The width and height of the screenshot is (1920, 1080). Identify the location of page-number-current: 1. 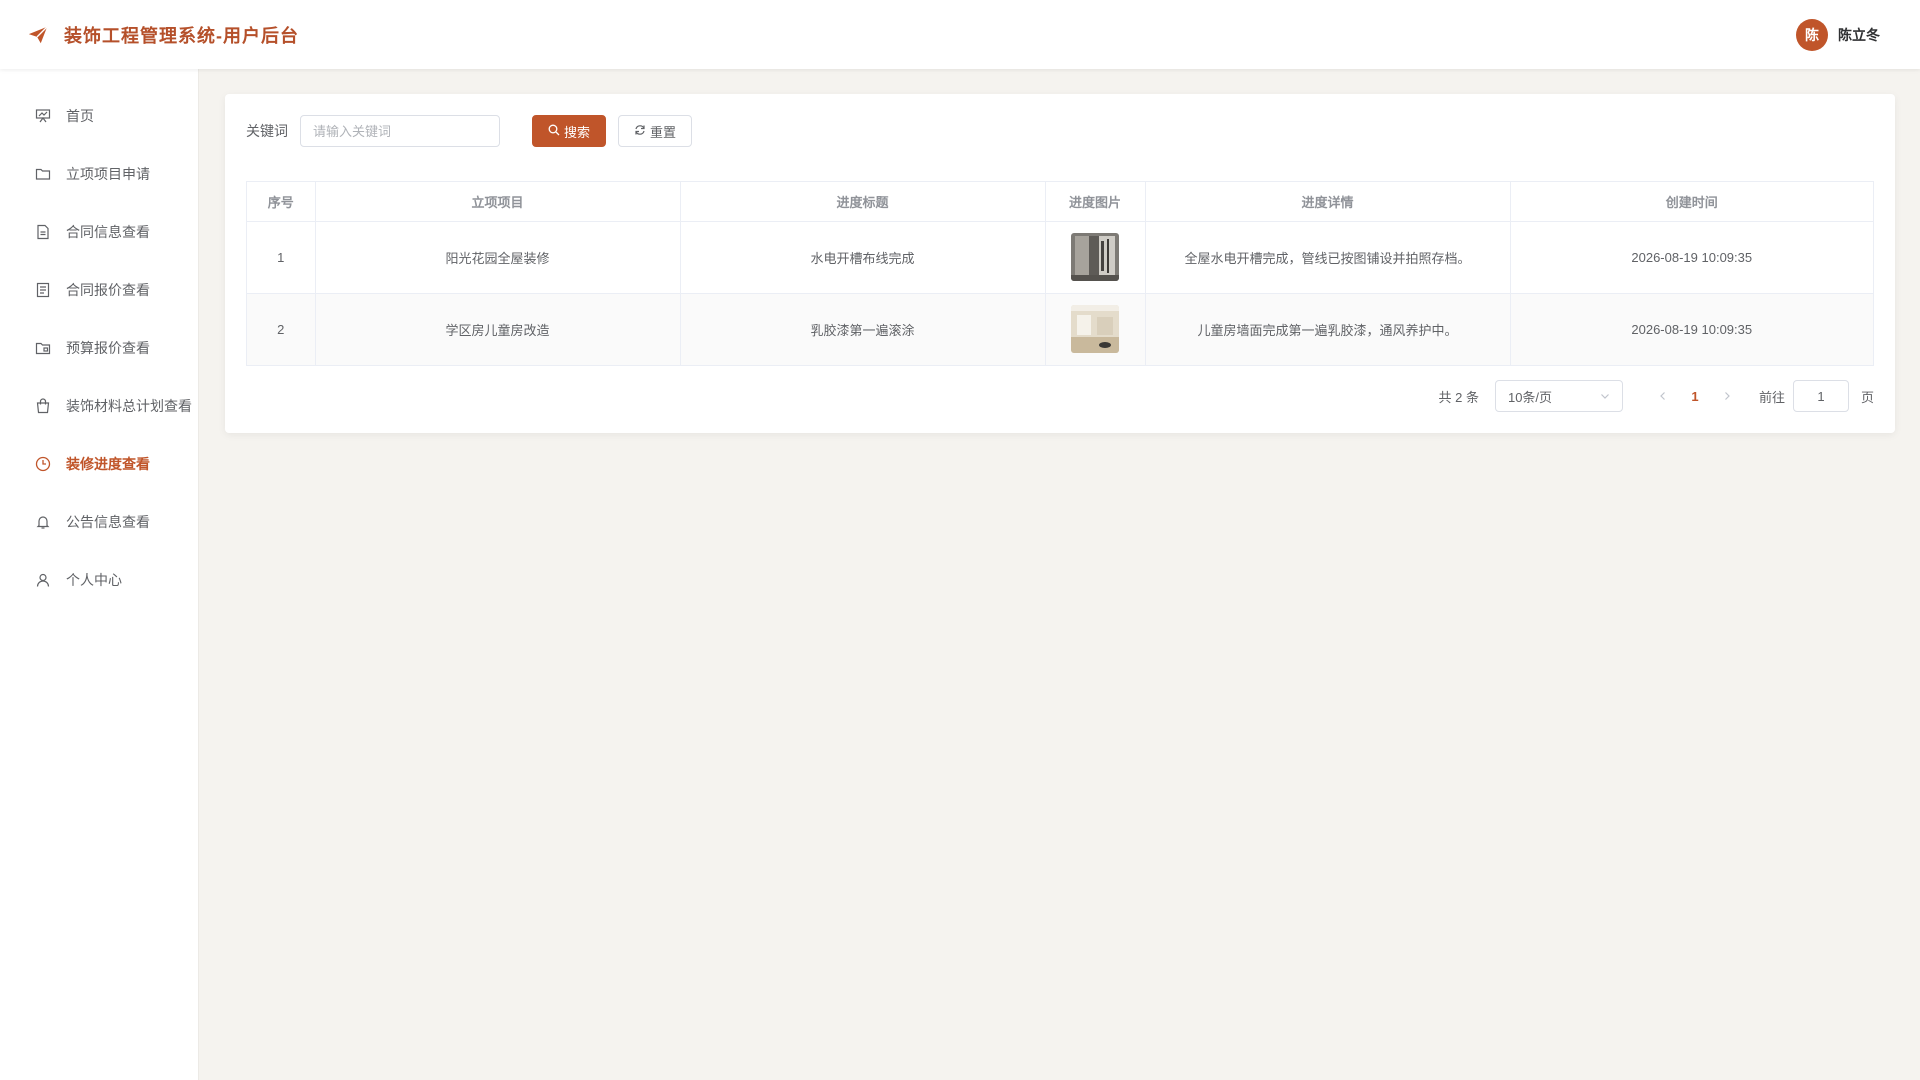
(1695, 396).